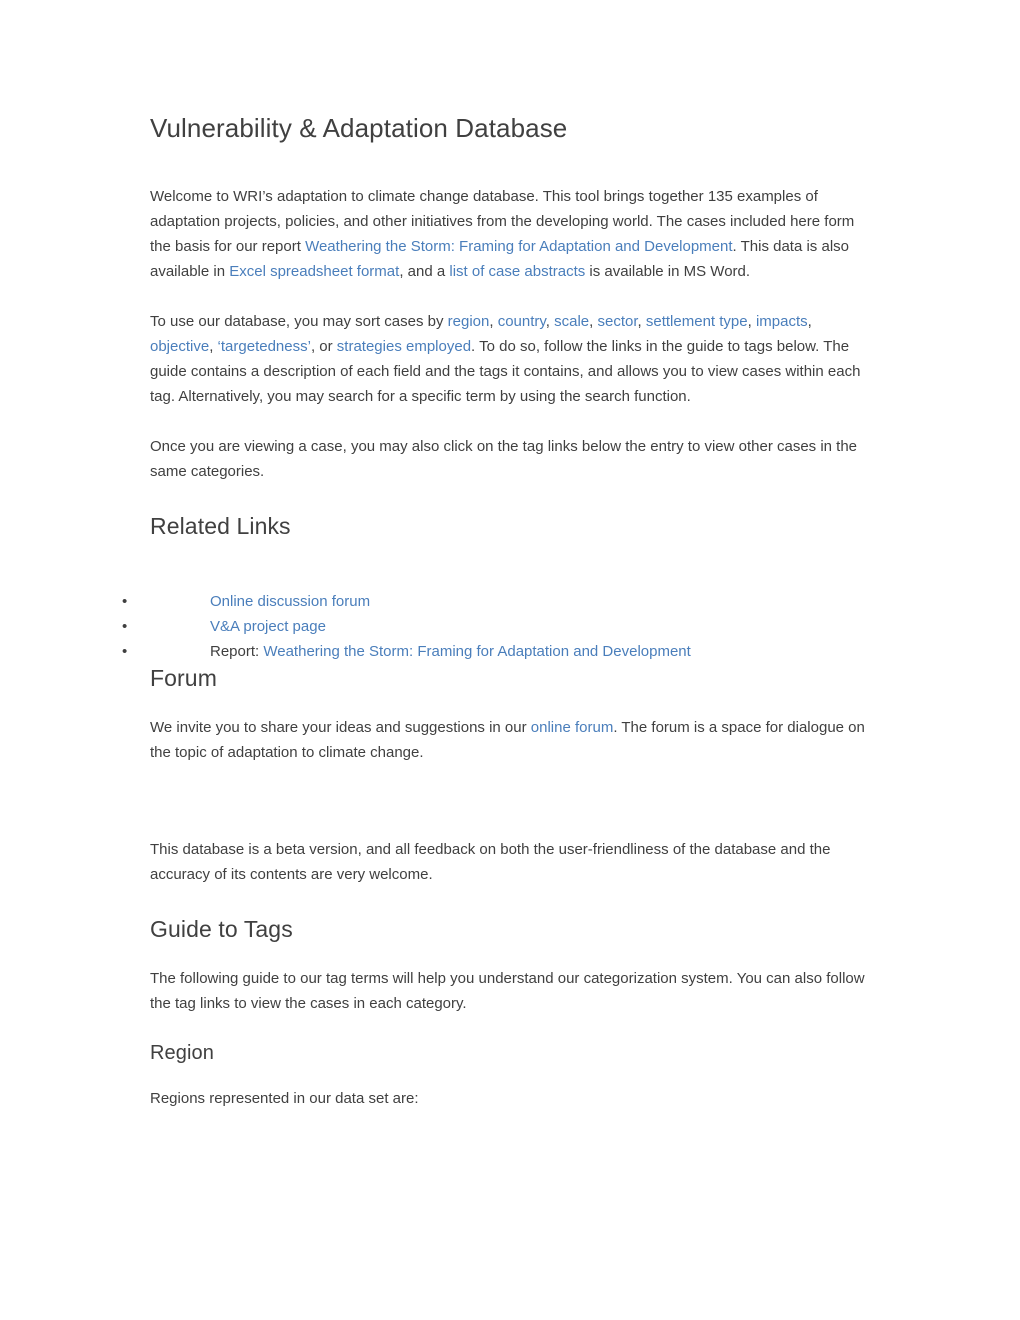  What do you see at coordinates (183, 678) in the screenshot?
I see `forum-heading: Forum` at bounding box center [183, 678].